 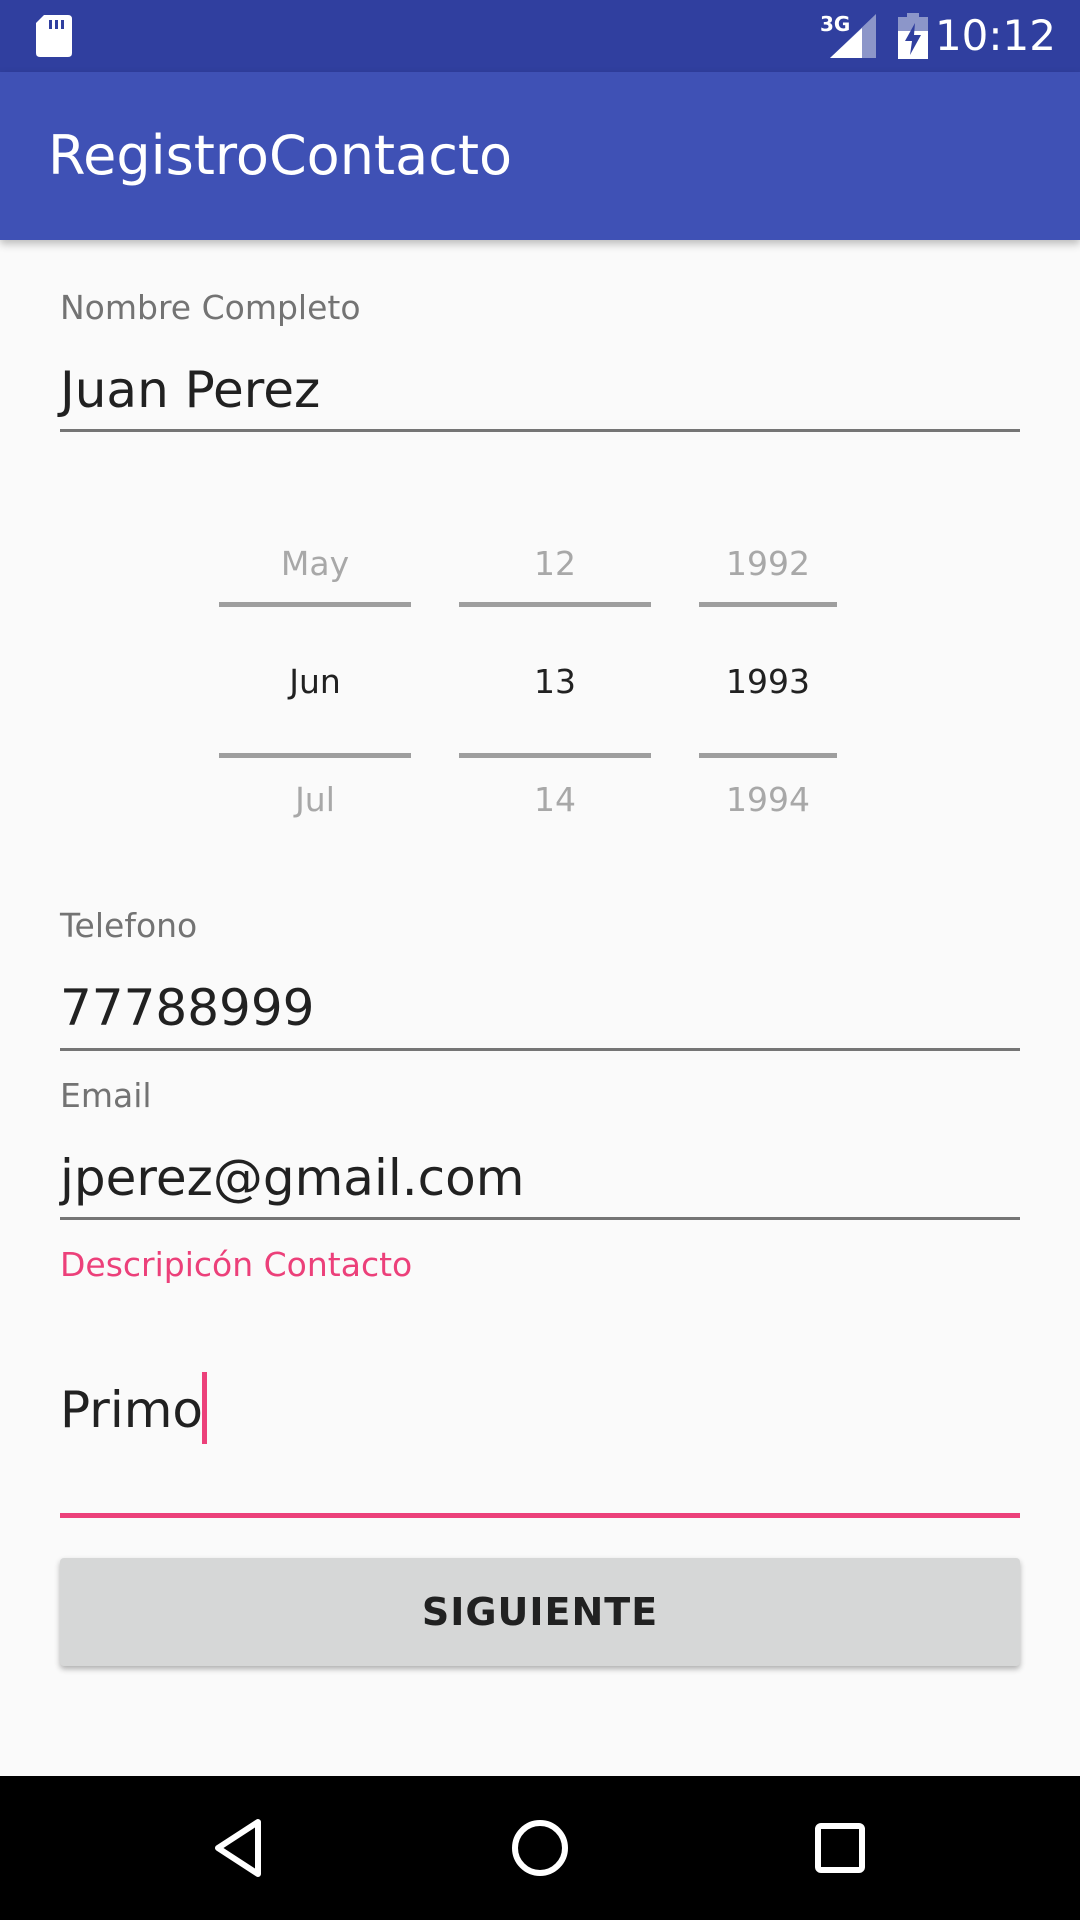 What do you see at coordinates (190, 390) in the screenshot?
I see `name-input: Juan Perez` at bounding box center [190, 390].